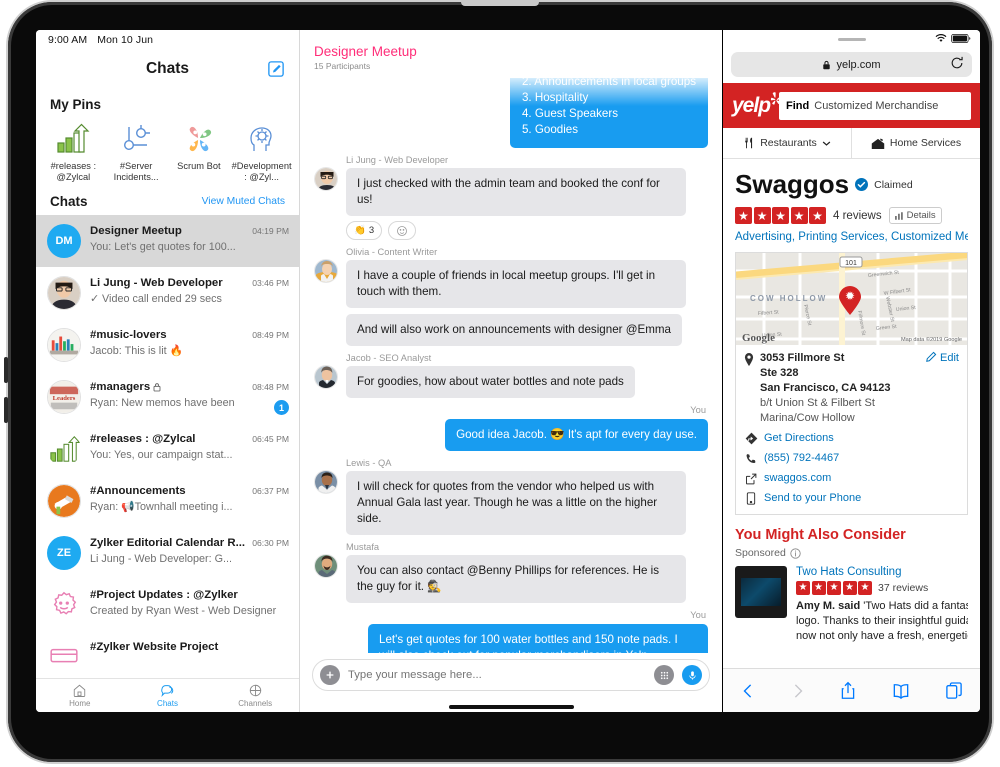 This screenshot has height=767, width=1000. Describe the element at coordinates (276, 69) in the screenshot. I see `compose-icon` at that location.